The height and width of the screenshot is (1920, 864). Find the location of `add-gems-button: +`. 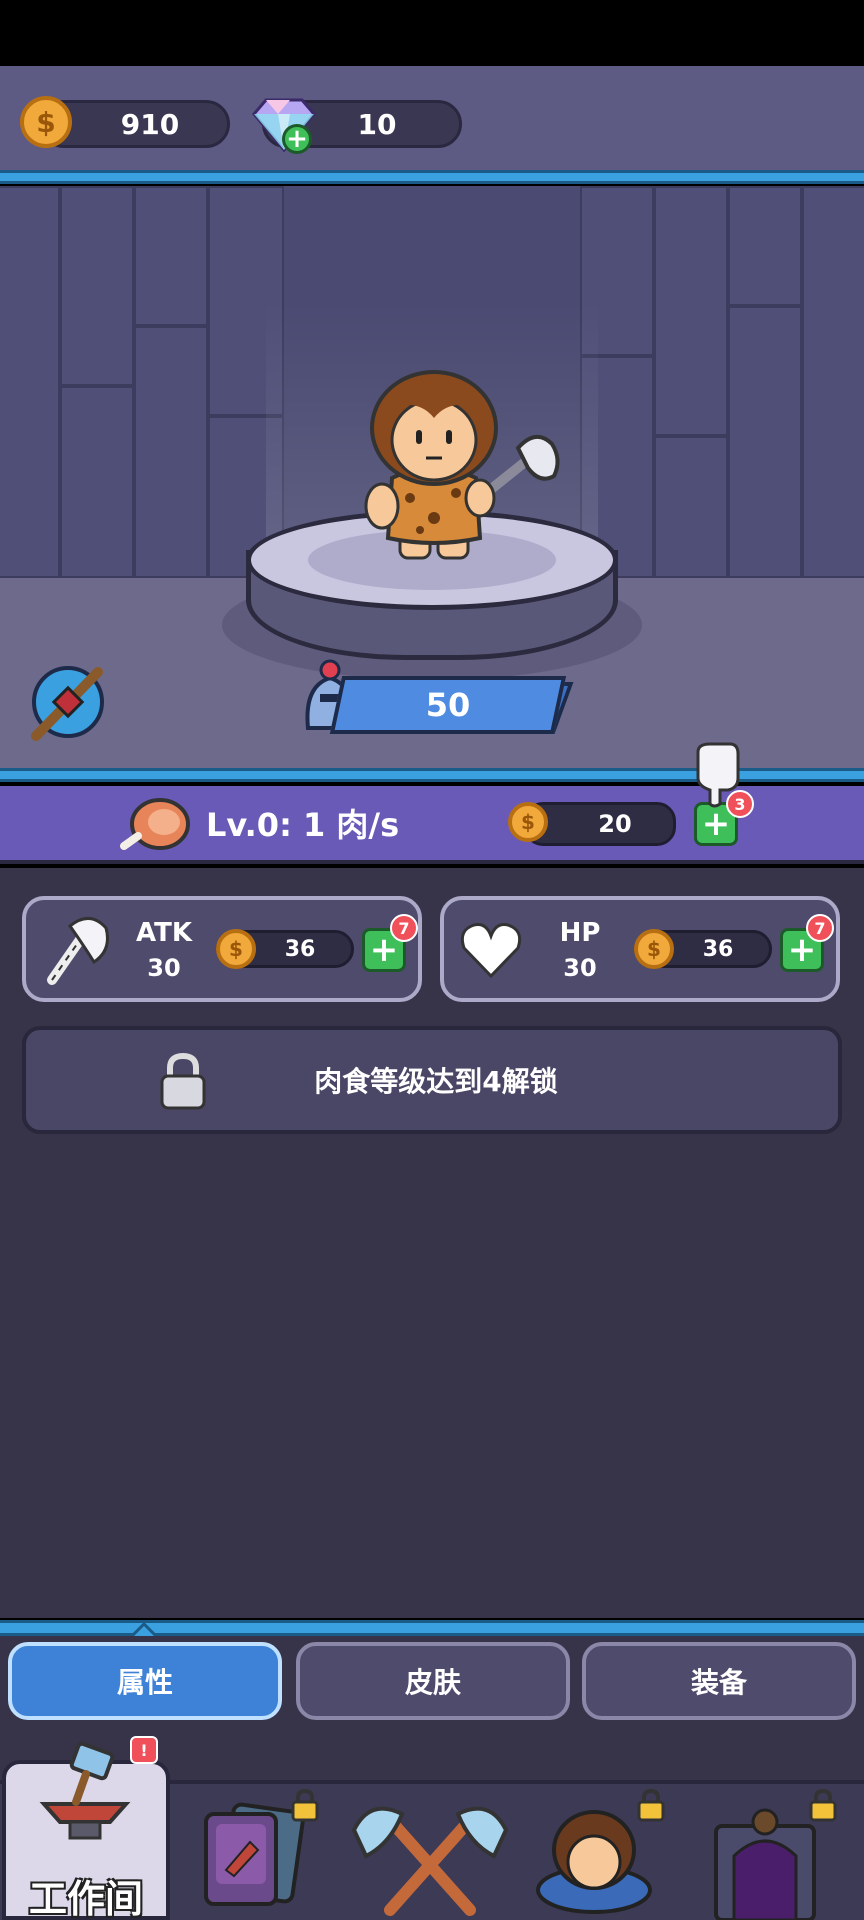

add-gems-button: + is located at coordinates (297, 139).